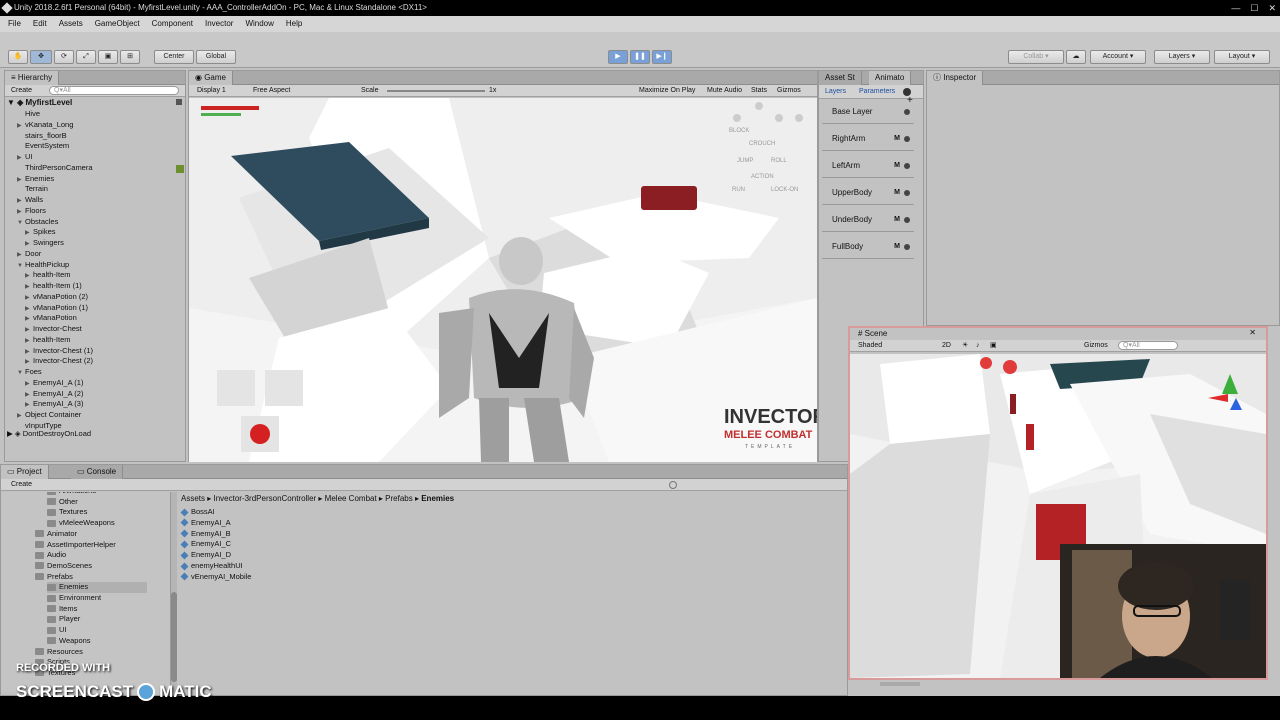 The width and height of the screenshot is (1280, 720). What do you see at coordinates (965, 346) in the screenshot?
I see `lighting-toggle-icon: ☀` at bounding box center [965, 346].